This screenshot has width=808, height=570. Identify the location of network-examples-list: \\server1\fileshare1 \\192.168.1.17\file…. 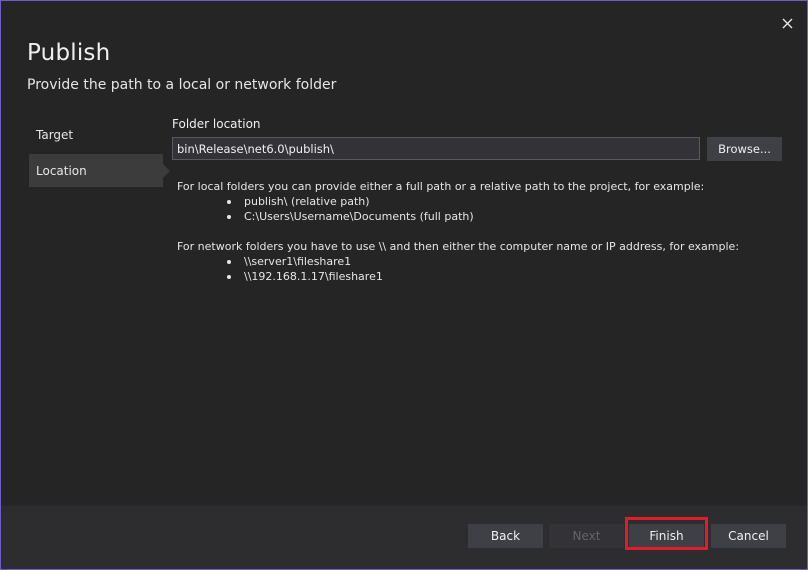
(458, 269).